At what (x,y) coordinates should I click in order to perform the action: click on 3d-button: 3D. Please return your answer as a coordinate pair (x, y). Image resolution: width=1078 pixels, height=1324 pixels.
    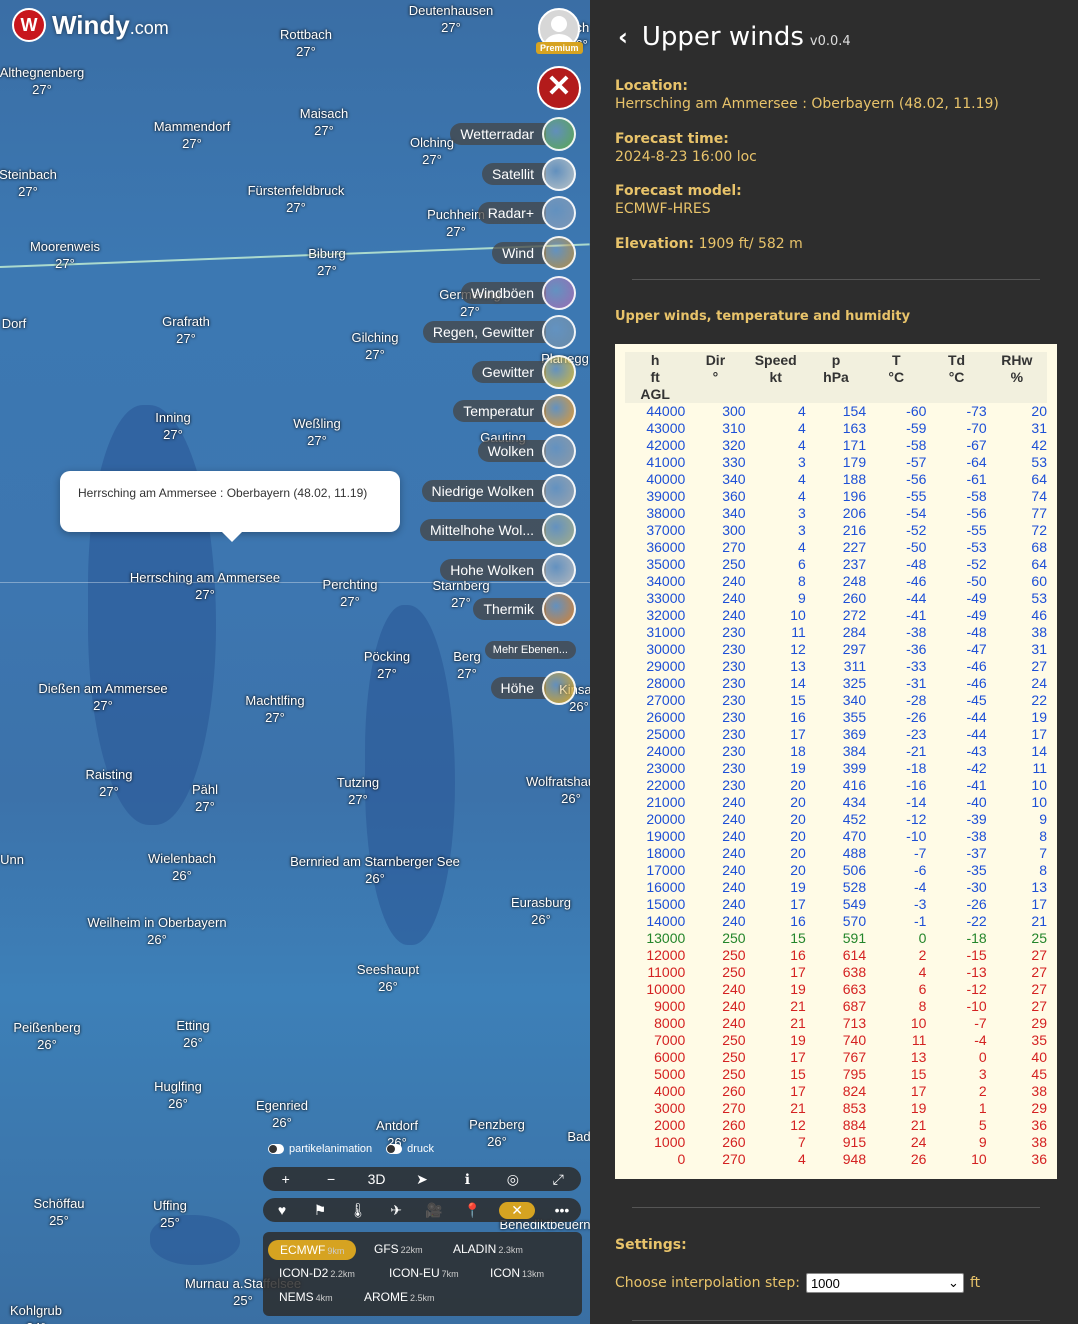
    Looking at the image, I should click on (377, 1179).